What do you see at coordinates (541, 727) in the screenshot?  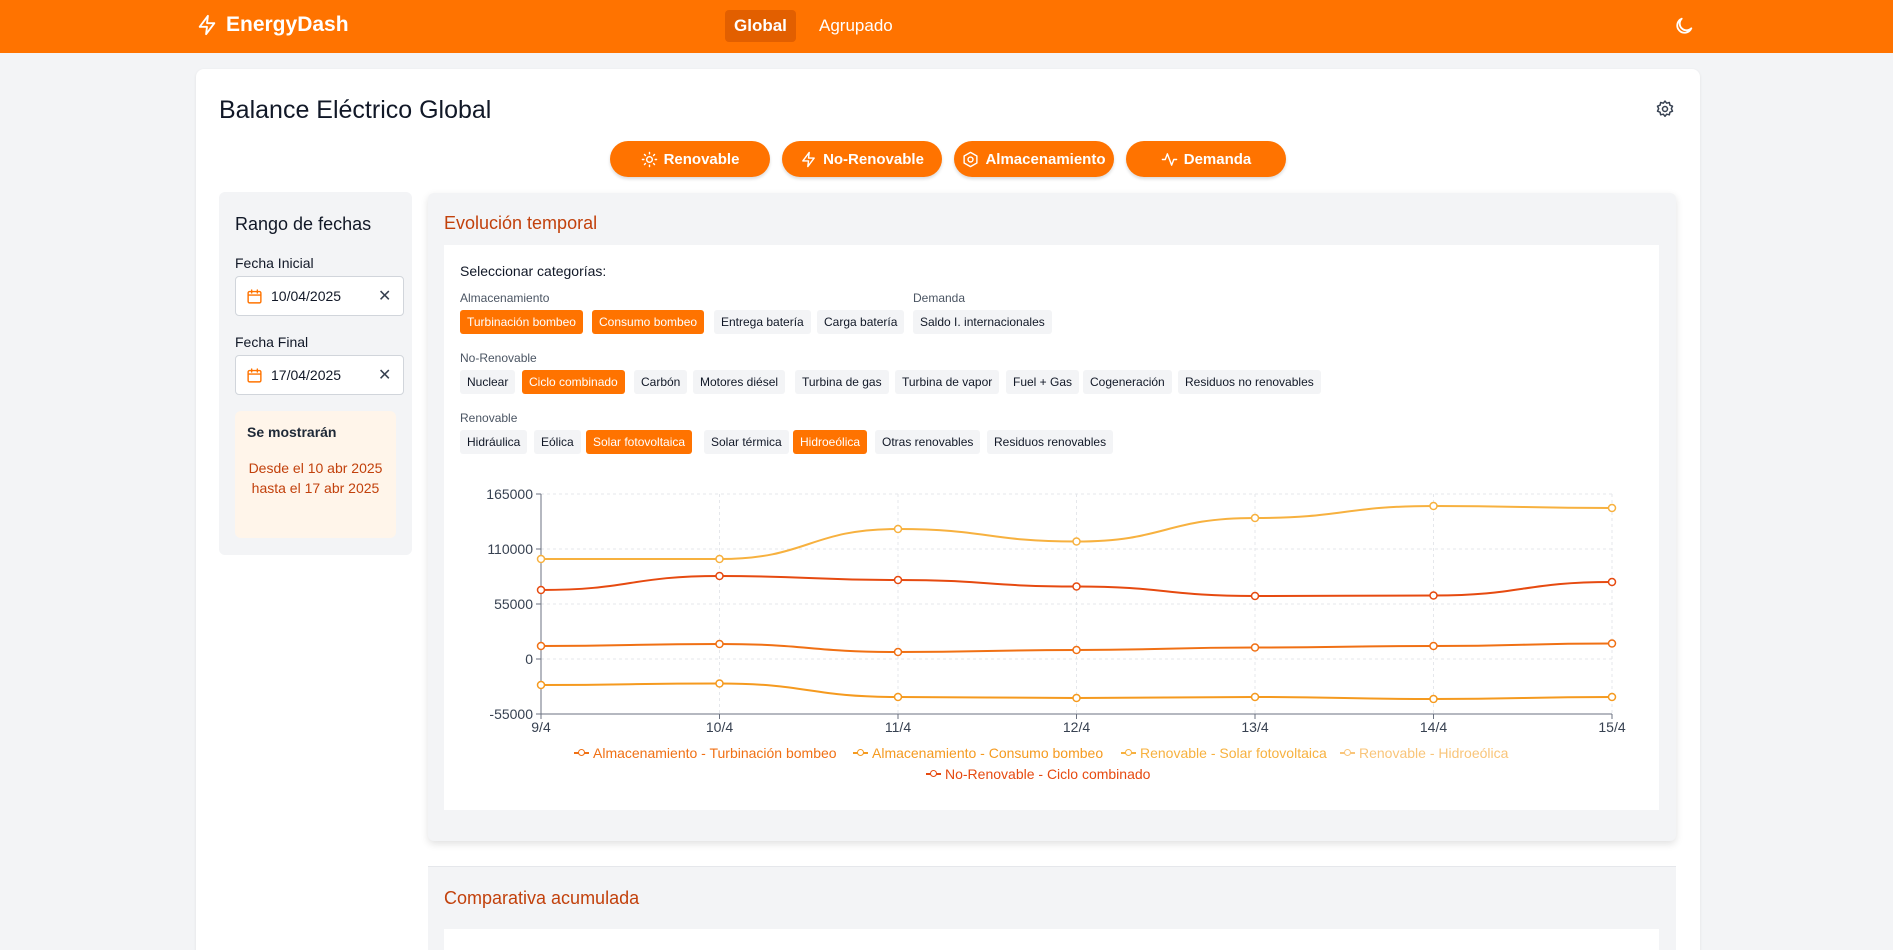 I see `x-tick-label: 9/4` at bounding box center [541, 727].